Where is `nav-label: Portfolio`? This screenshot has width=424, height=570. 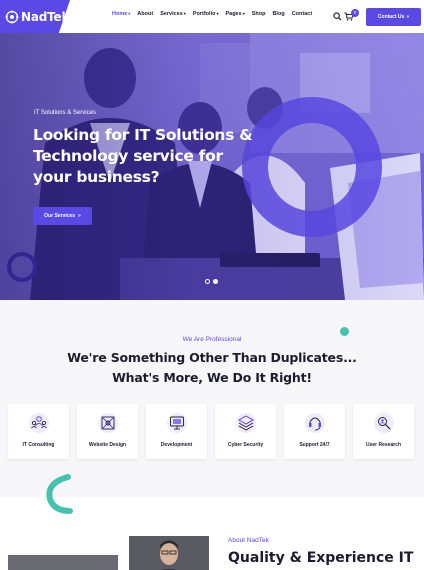 nav-label: Portfolio is located at coordinates (204, 14).